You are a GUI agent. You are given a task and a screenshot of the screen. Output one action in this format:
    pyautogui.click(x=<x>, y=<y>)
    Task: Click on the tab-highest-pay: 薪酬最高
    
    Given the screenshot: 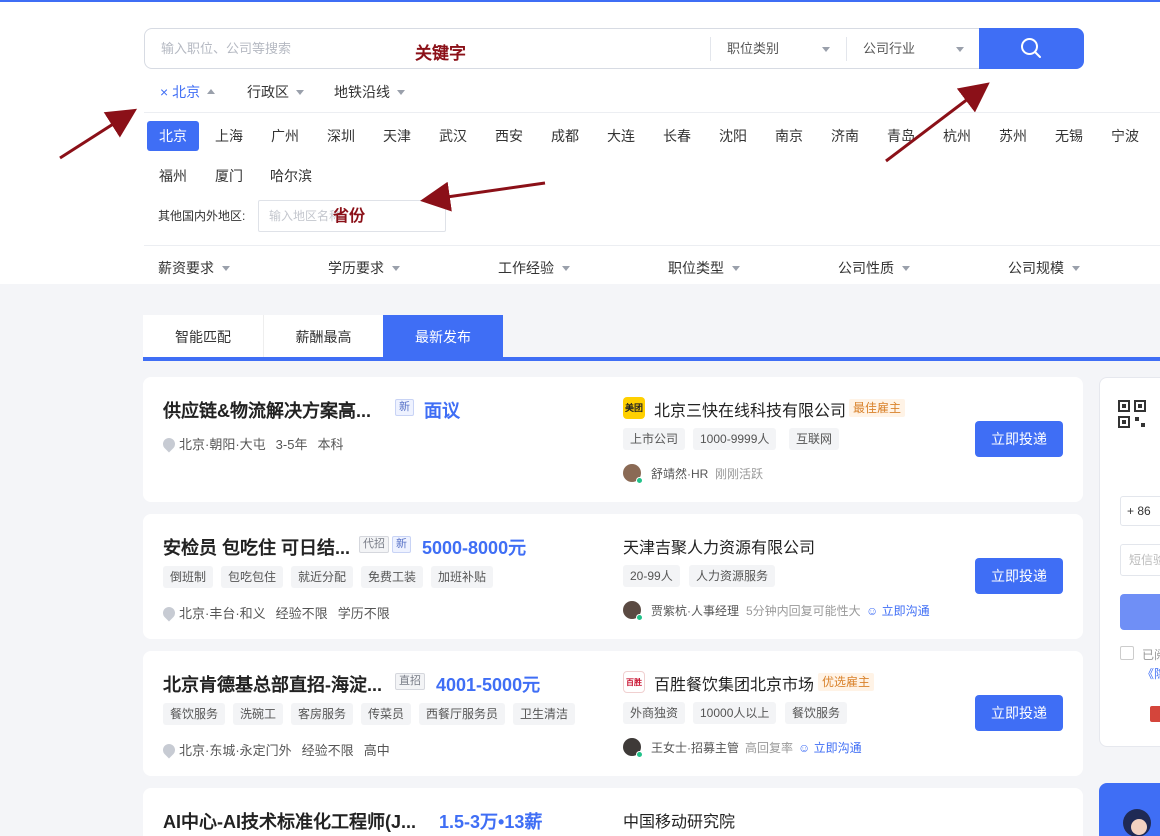 What is the action you would take?
    pyautogui.click(x=323, y=336)
    